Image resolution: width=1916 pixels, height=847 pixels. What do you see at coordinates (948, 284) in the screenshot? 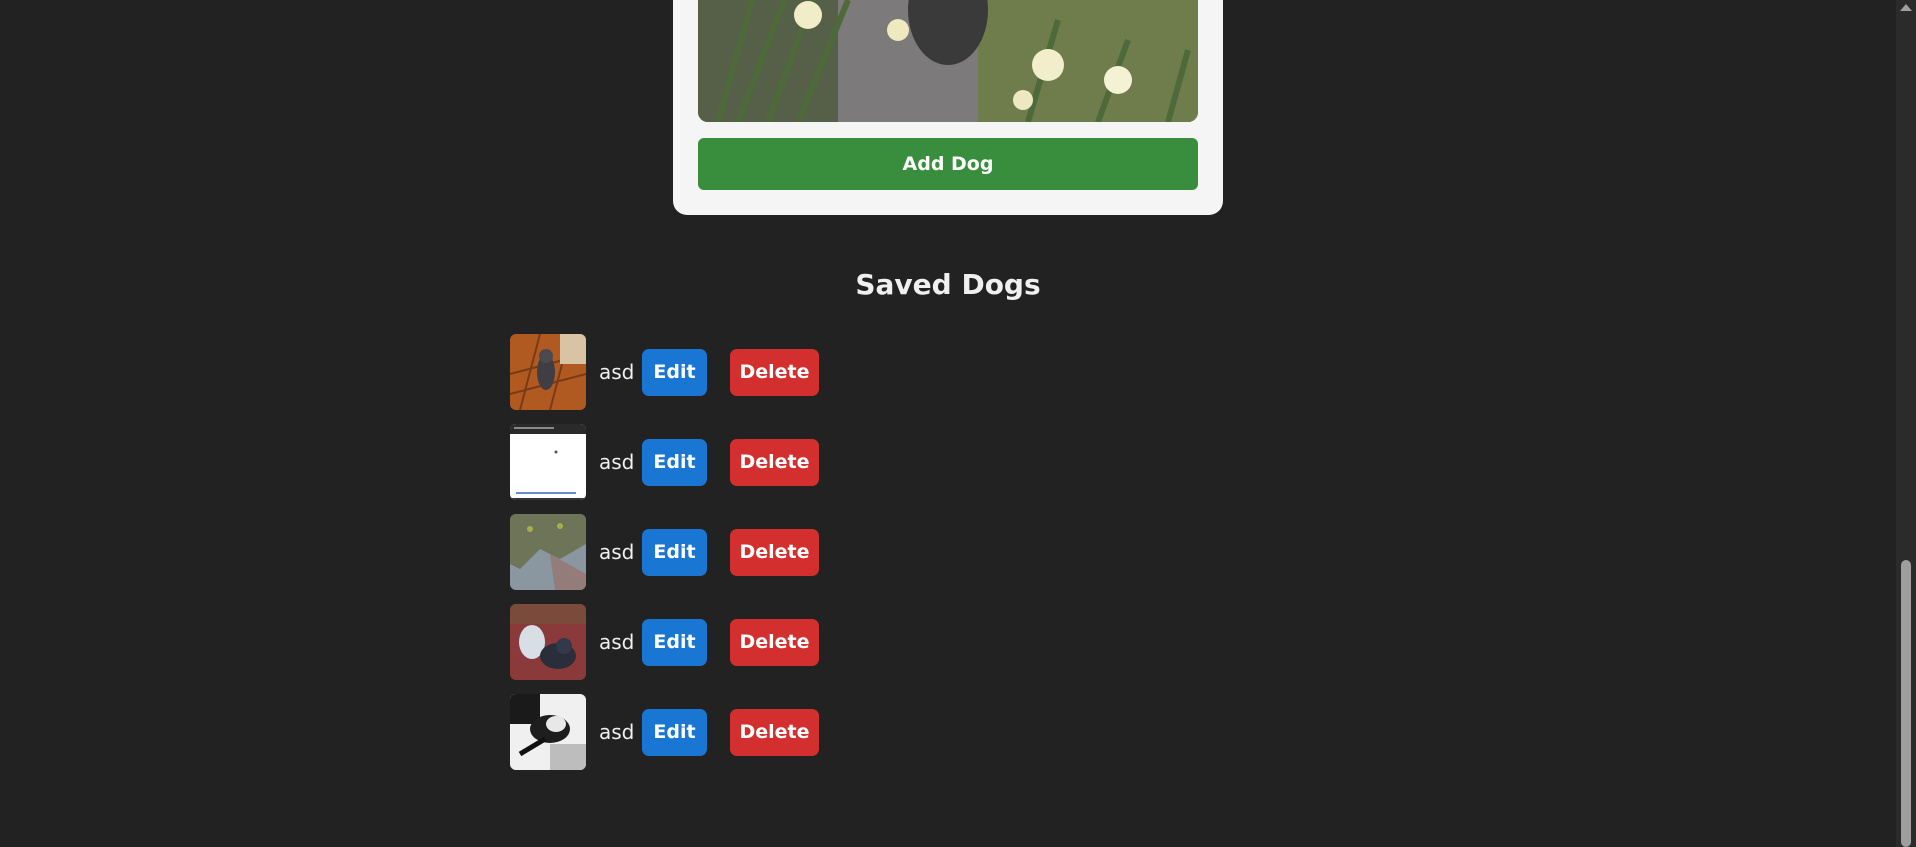
I see `saved-dogs-title: Saved Dogs` at bounding box center [948, 284].